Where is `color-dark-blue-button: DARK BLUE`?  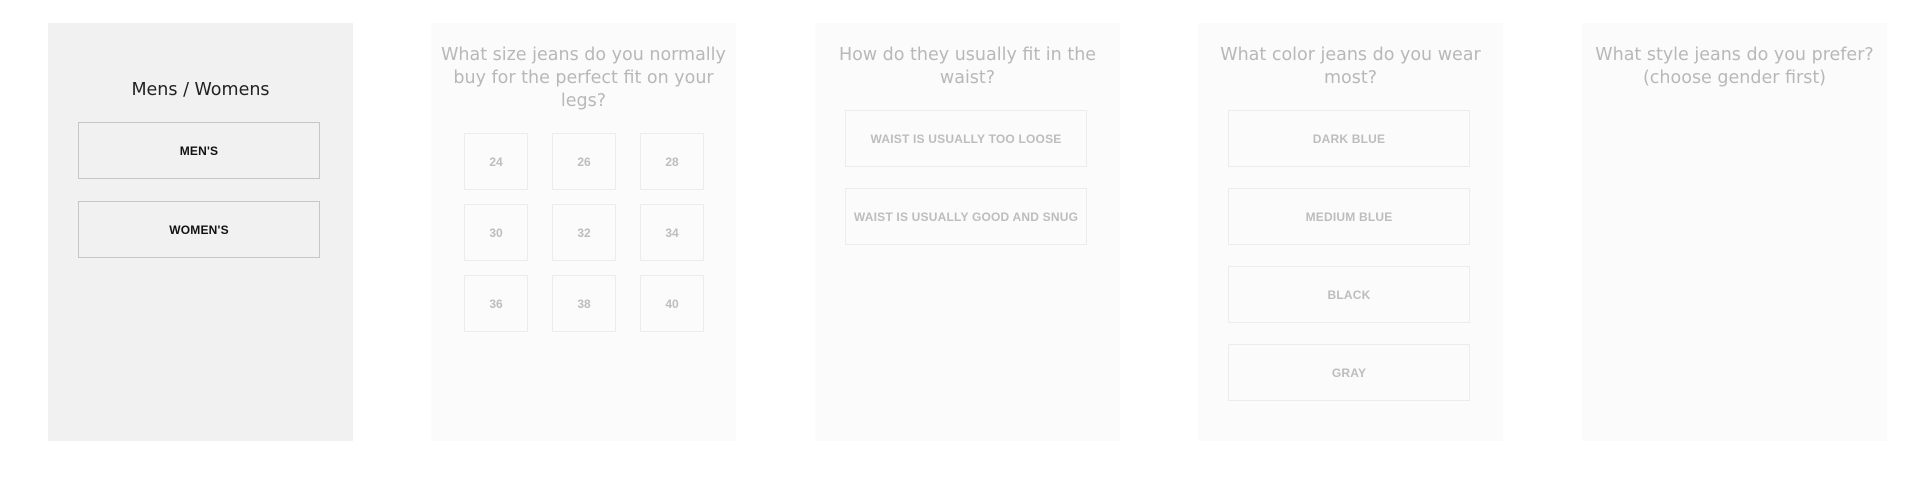 color-dark-blue-button: DARK BLUE is located at coordinates (1349, 138).